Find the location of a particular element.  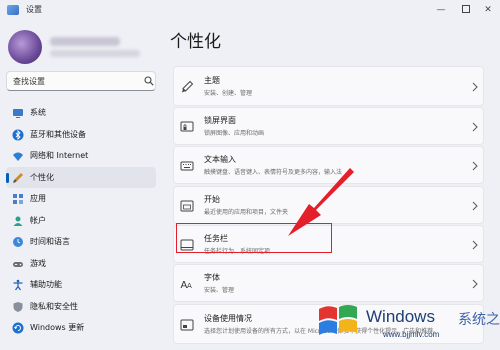

sidebar-item-accessibility: 辅助功能 is located at coordinates (81, 285).